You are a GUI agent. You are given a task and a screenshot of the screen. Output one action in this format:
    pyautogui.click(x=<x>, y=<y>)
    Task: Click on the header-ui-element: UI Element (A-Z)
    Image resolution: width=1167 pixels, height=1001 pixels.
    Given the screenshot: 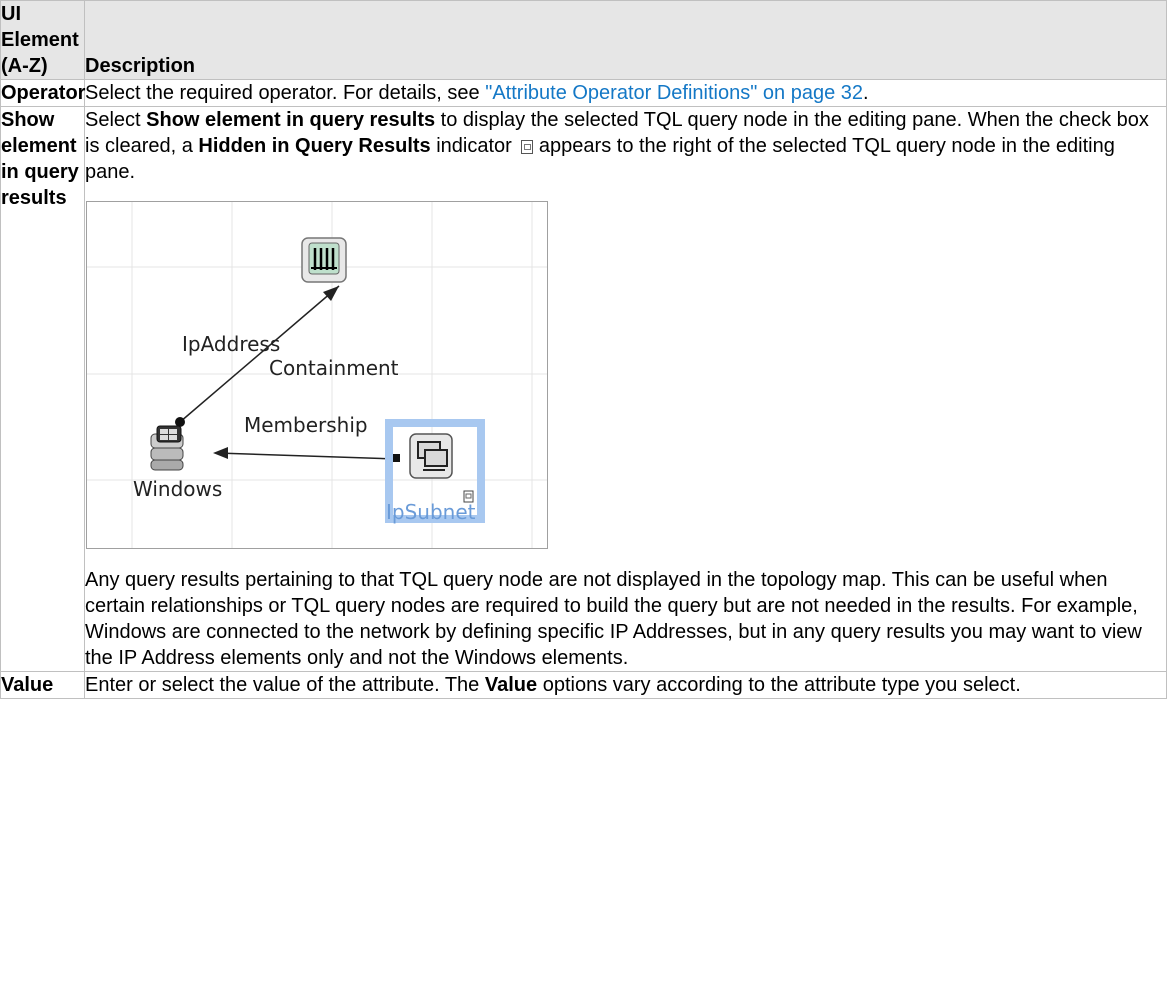 What is the action you would take?
    pyautogui.click(x=42, y=40)
    